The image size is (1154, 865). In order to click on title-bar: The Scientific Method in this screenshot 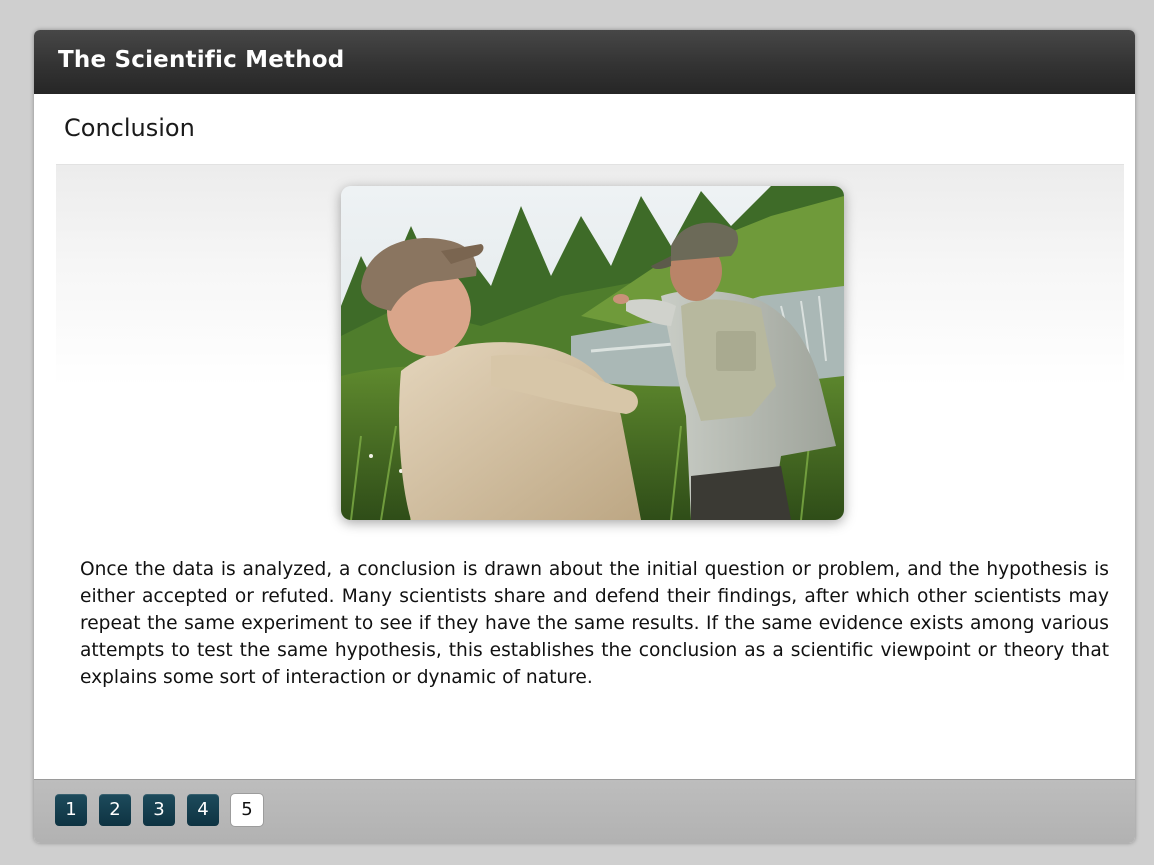, I will do `click(584, 62)`.